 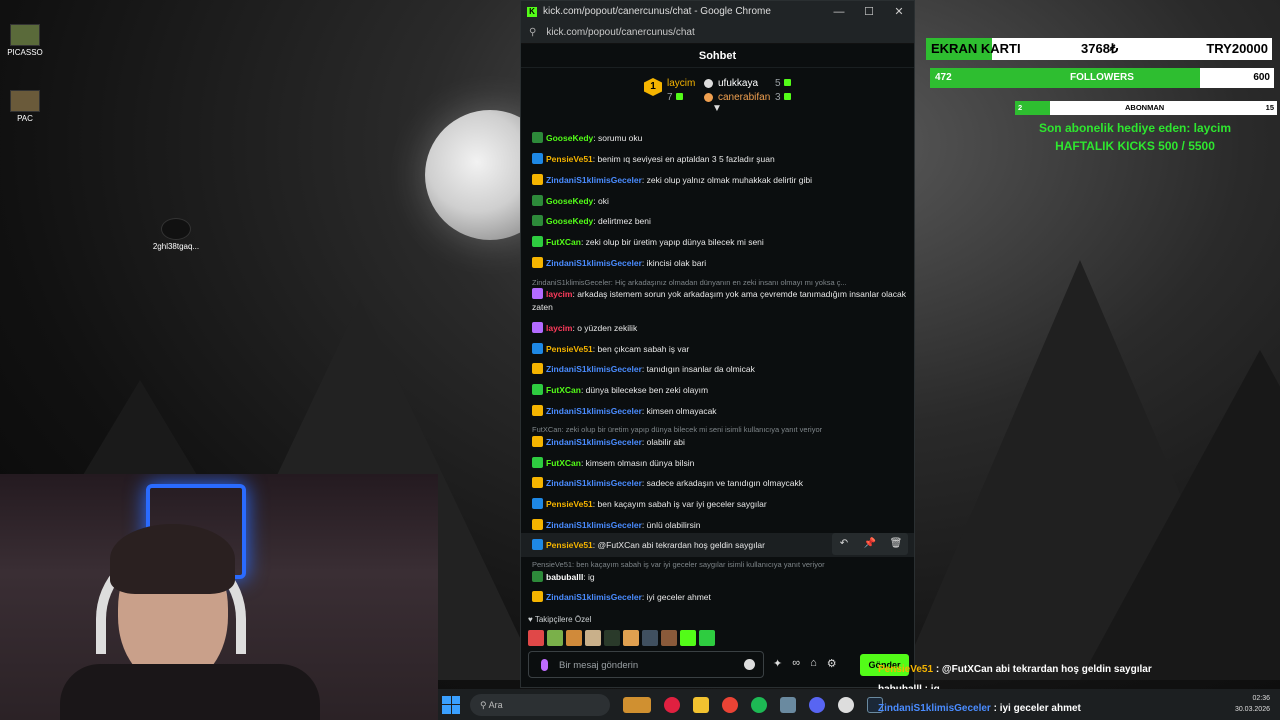 I want to click on chat-message: GooseKedy: oki, so click(x=719, y=201).